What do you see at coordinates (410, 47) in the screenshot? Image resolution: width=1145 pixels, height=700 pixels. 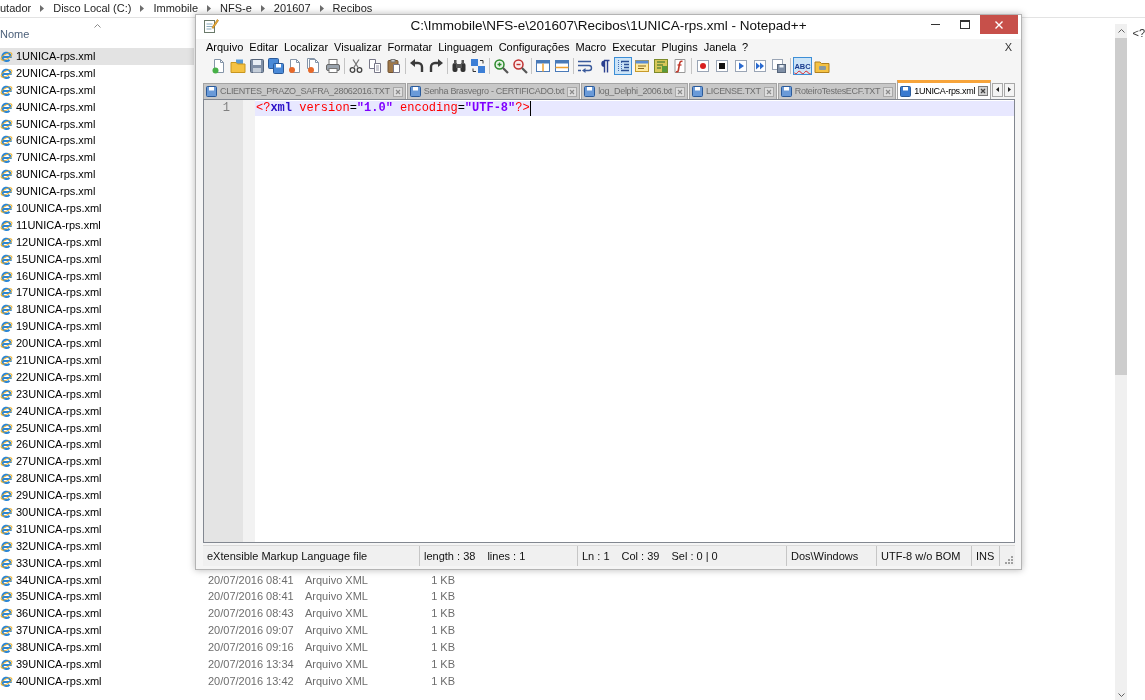 I see `menu-item: Formatar` at bounding box center [410, 47].